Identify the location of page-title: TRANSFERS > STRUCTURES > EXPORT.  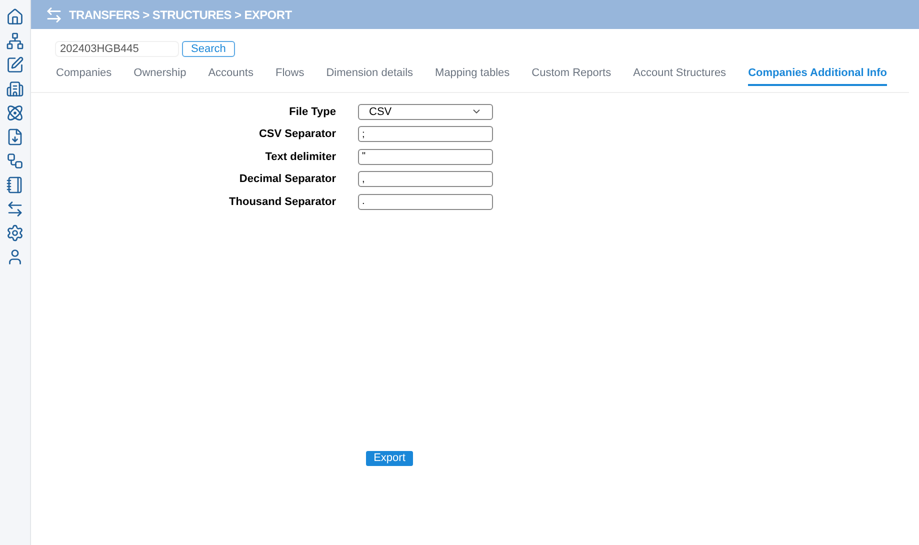
(180, 15).